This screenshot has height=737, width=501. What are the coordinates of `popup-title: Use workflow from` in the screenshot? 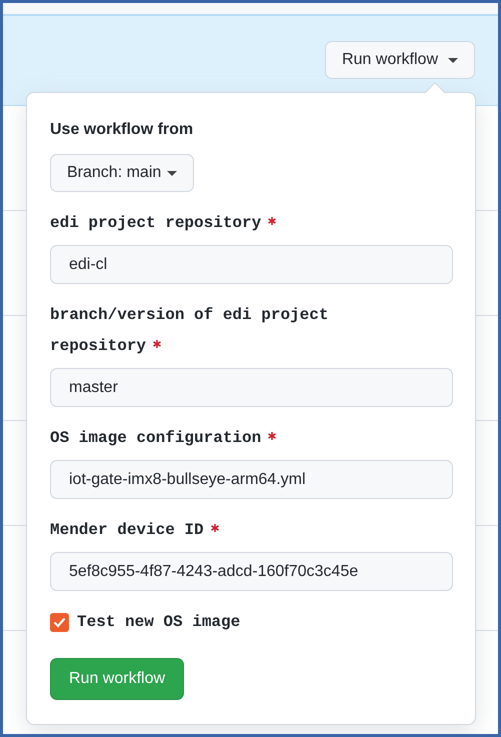 It's located at (122, 130).